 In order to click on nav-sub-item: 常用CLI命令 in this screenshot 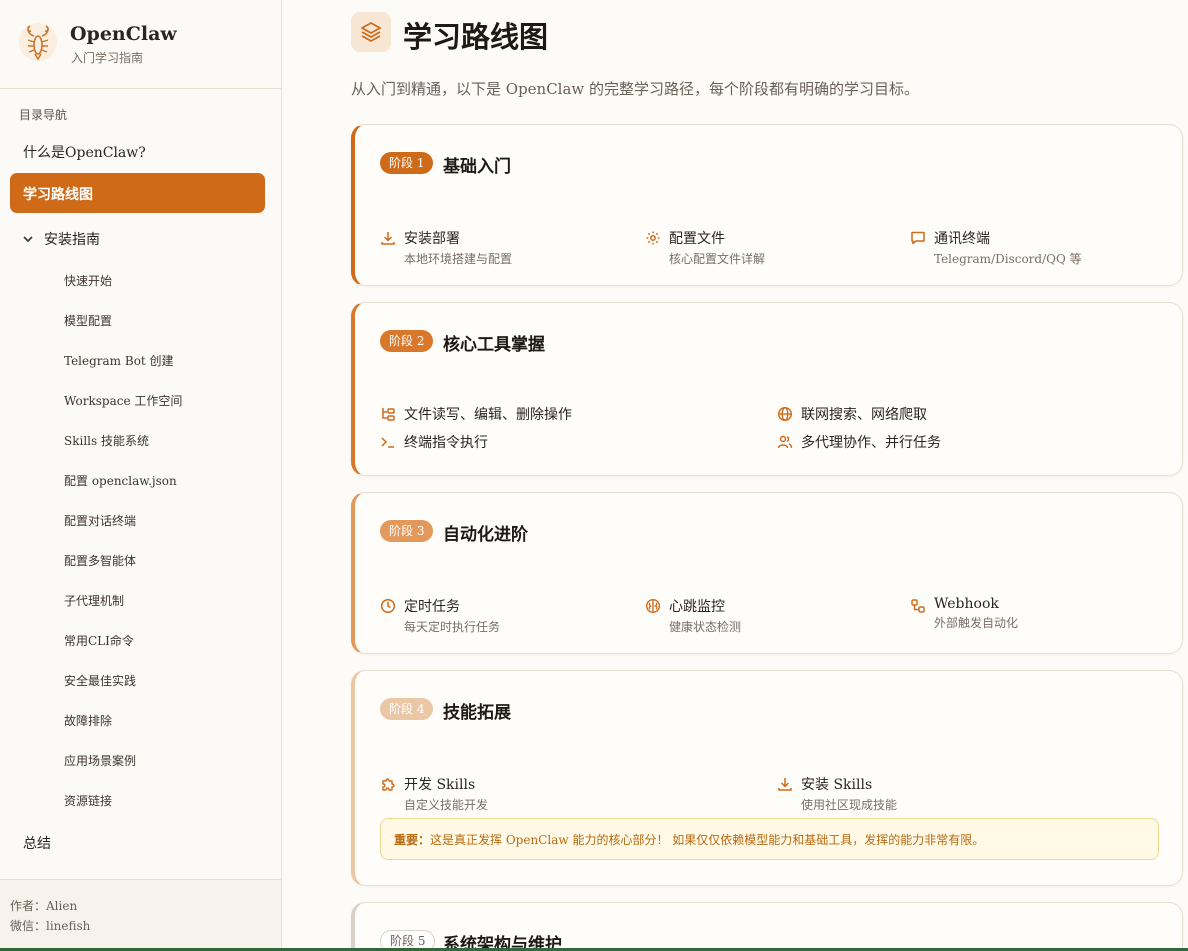, I will do `click(99, 640)`.